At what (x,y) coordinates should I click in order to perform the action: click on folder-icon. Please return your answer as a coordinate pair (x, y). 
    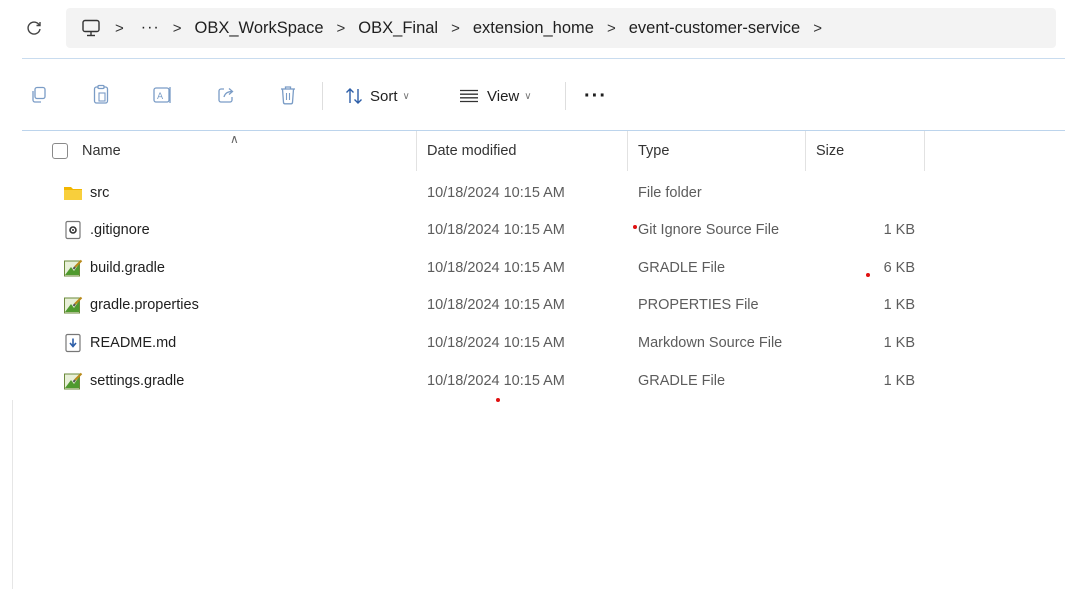
    Looking at the image, I should click on (73, 193).